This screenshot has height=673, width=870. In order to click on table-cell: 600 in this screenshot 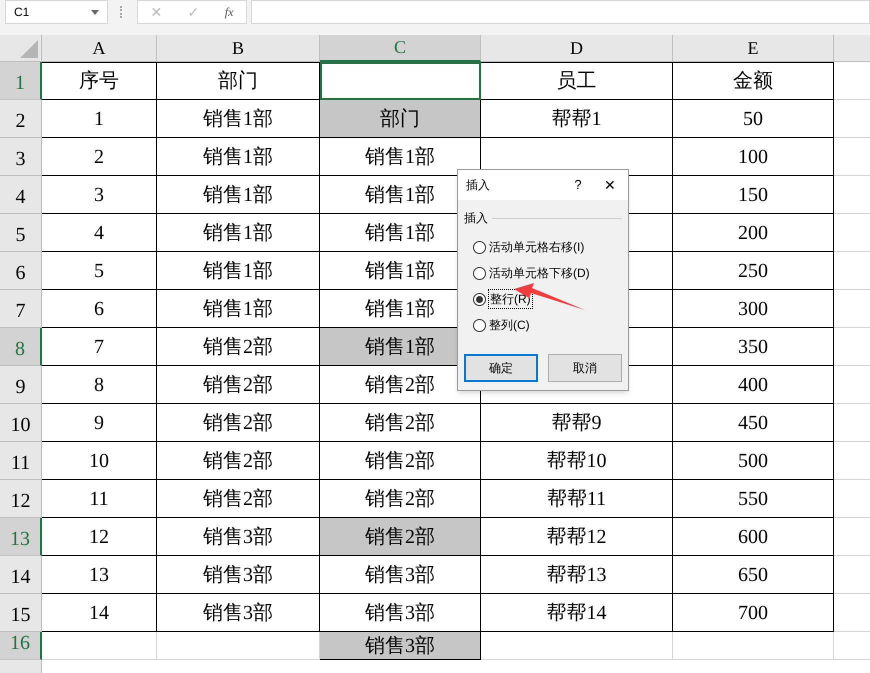, I will do `click(753, 537)`.